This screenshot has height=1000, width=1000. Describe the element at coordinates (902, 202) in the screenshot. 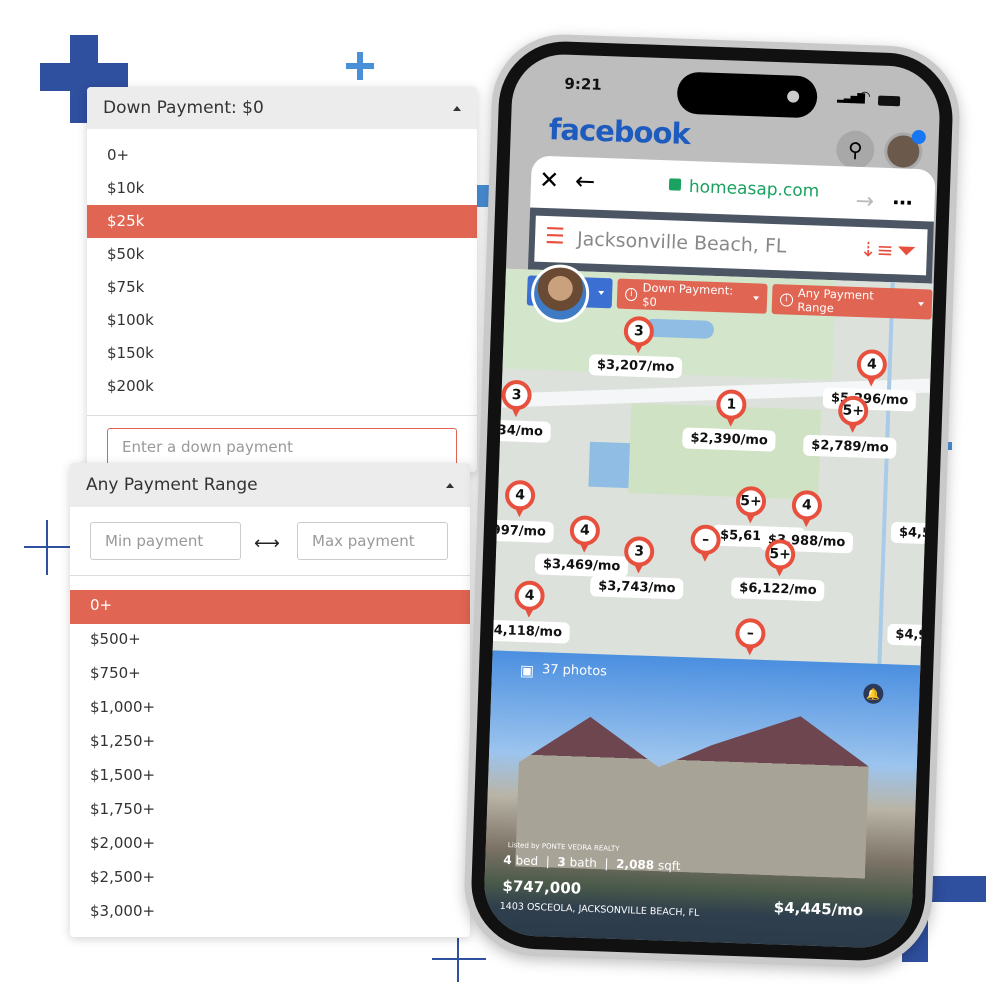

I see `more-icon: ⋯` at that location.